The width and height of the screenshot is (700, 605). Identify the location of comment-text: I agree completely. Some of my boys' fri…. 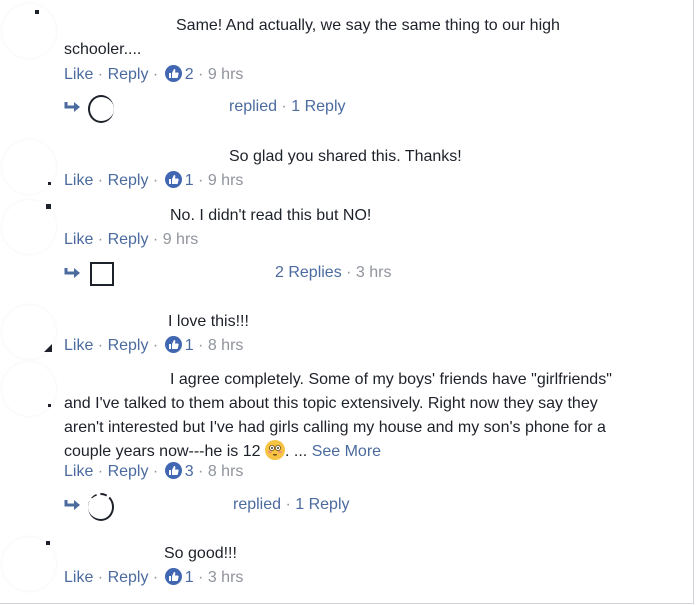
(338, 415).